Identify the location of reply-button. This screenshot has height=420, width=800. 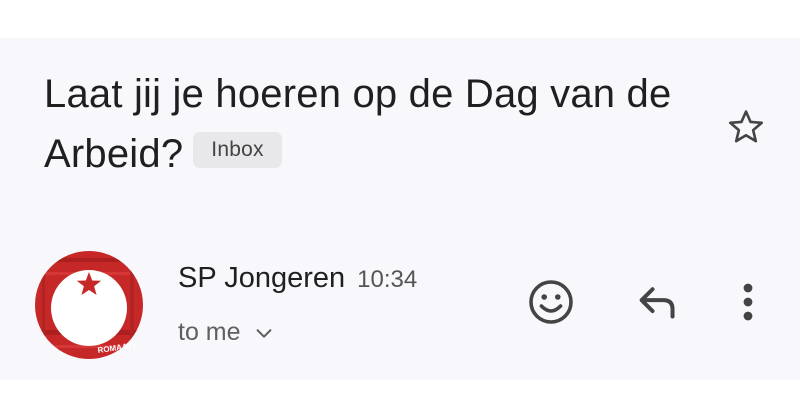
(658, 302).